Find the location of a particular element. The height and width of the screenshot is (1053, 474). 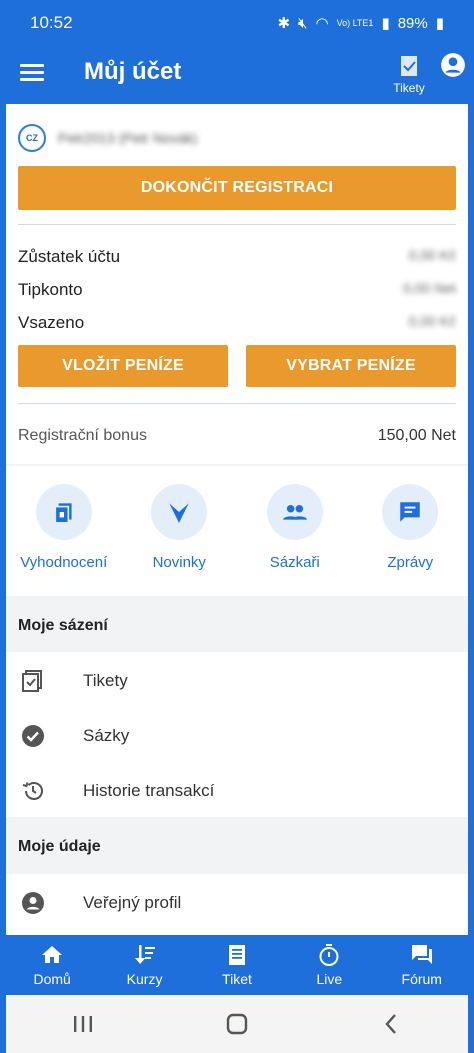

shortcuts-card: Vyhodnocení Novinky Sázkaři Zprávy is located at coordinates (237, 531).